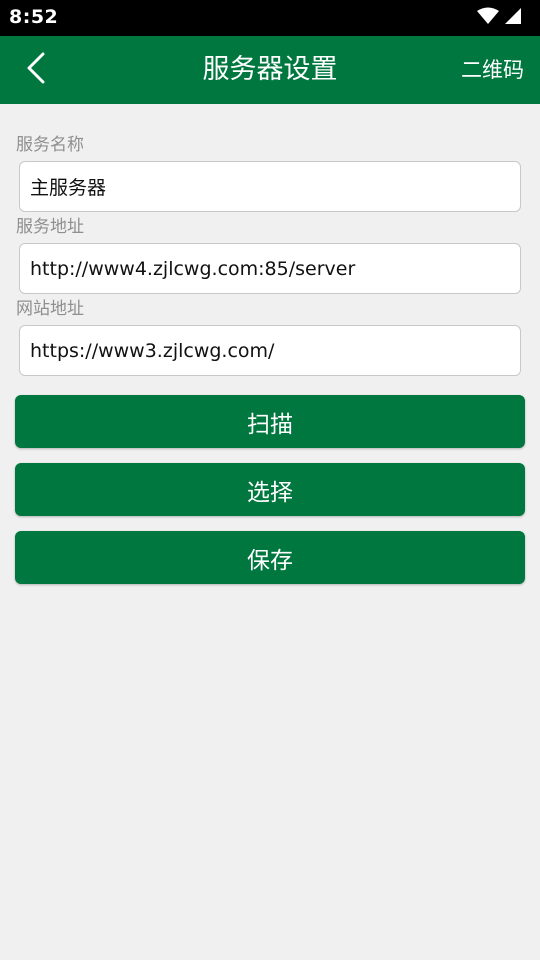 The image size is (540, 960). What do you see at coordinates (50, 145) in the screenshot?
I see `service-name-label: 服务名称` at bounding box center [50, 145].